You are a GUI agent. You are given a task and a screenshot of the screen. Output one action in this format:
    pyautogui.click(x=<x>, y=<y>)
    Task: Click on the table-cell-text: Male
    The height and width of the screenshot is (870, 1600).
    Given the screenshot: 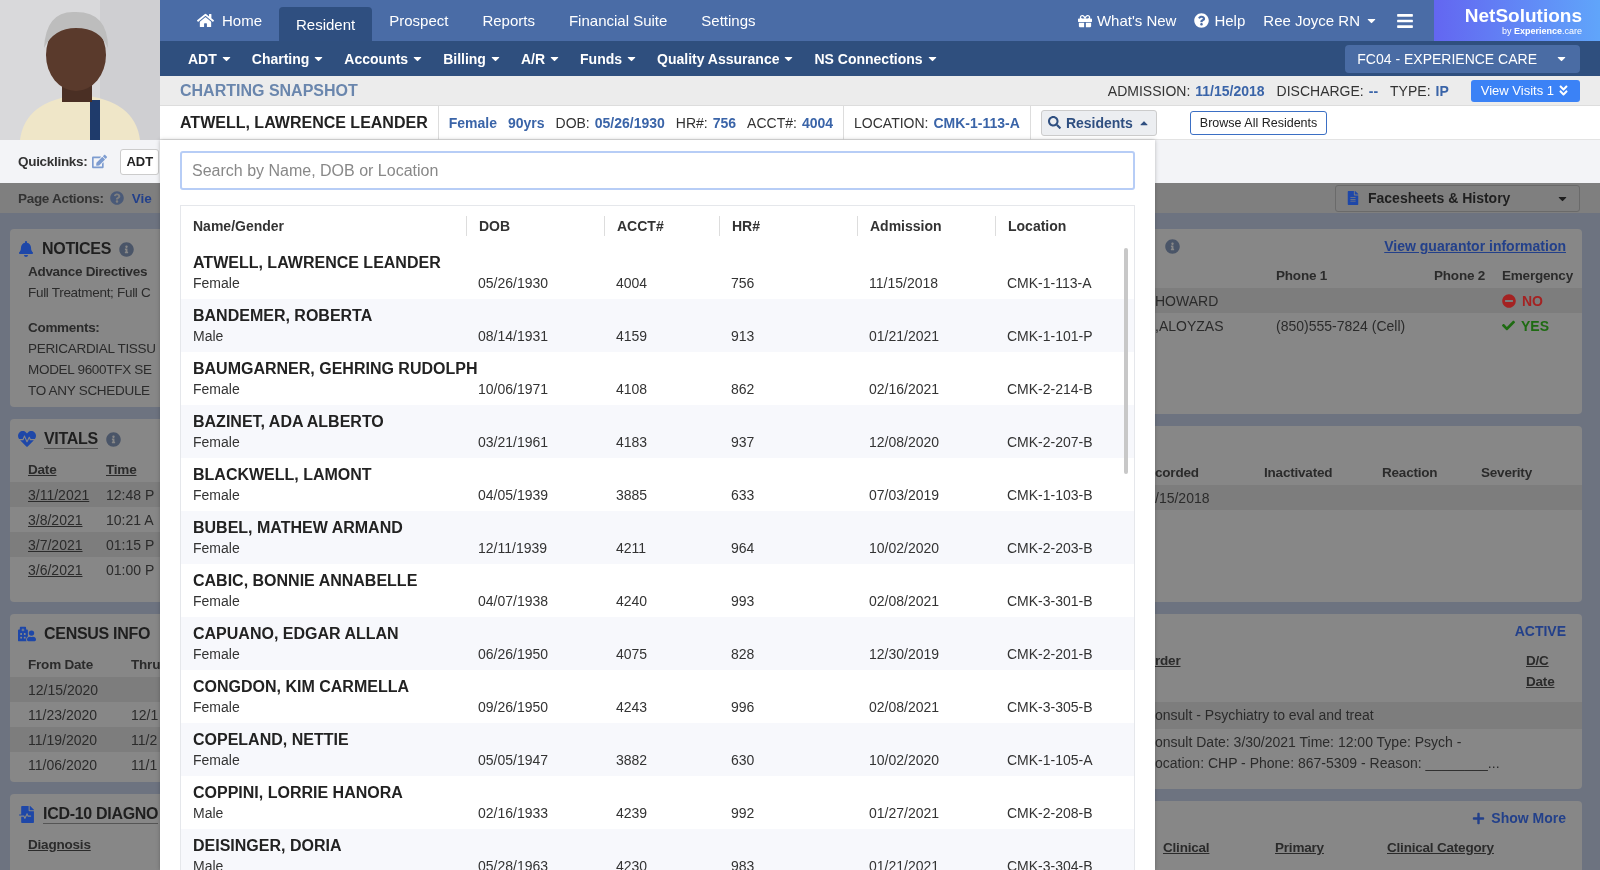 What is the action you would take?
    pyautogui.click(x=208, y=336)
    